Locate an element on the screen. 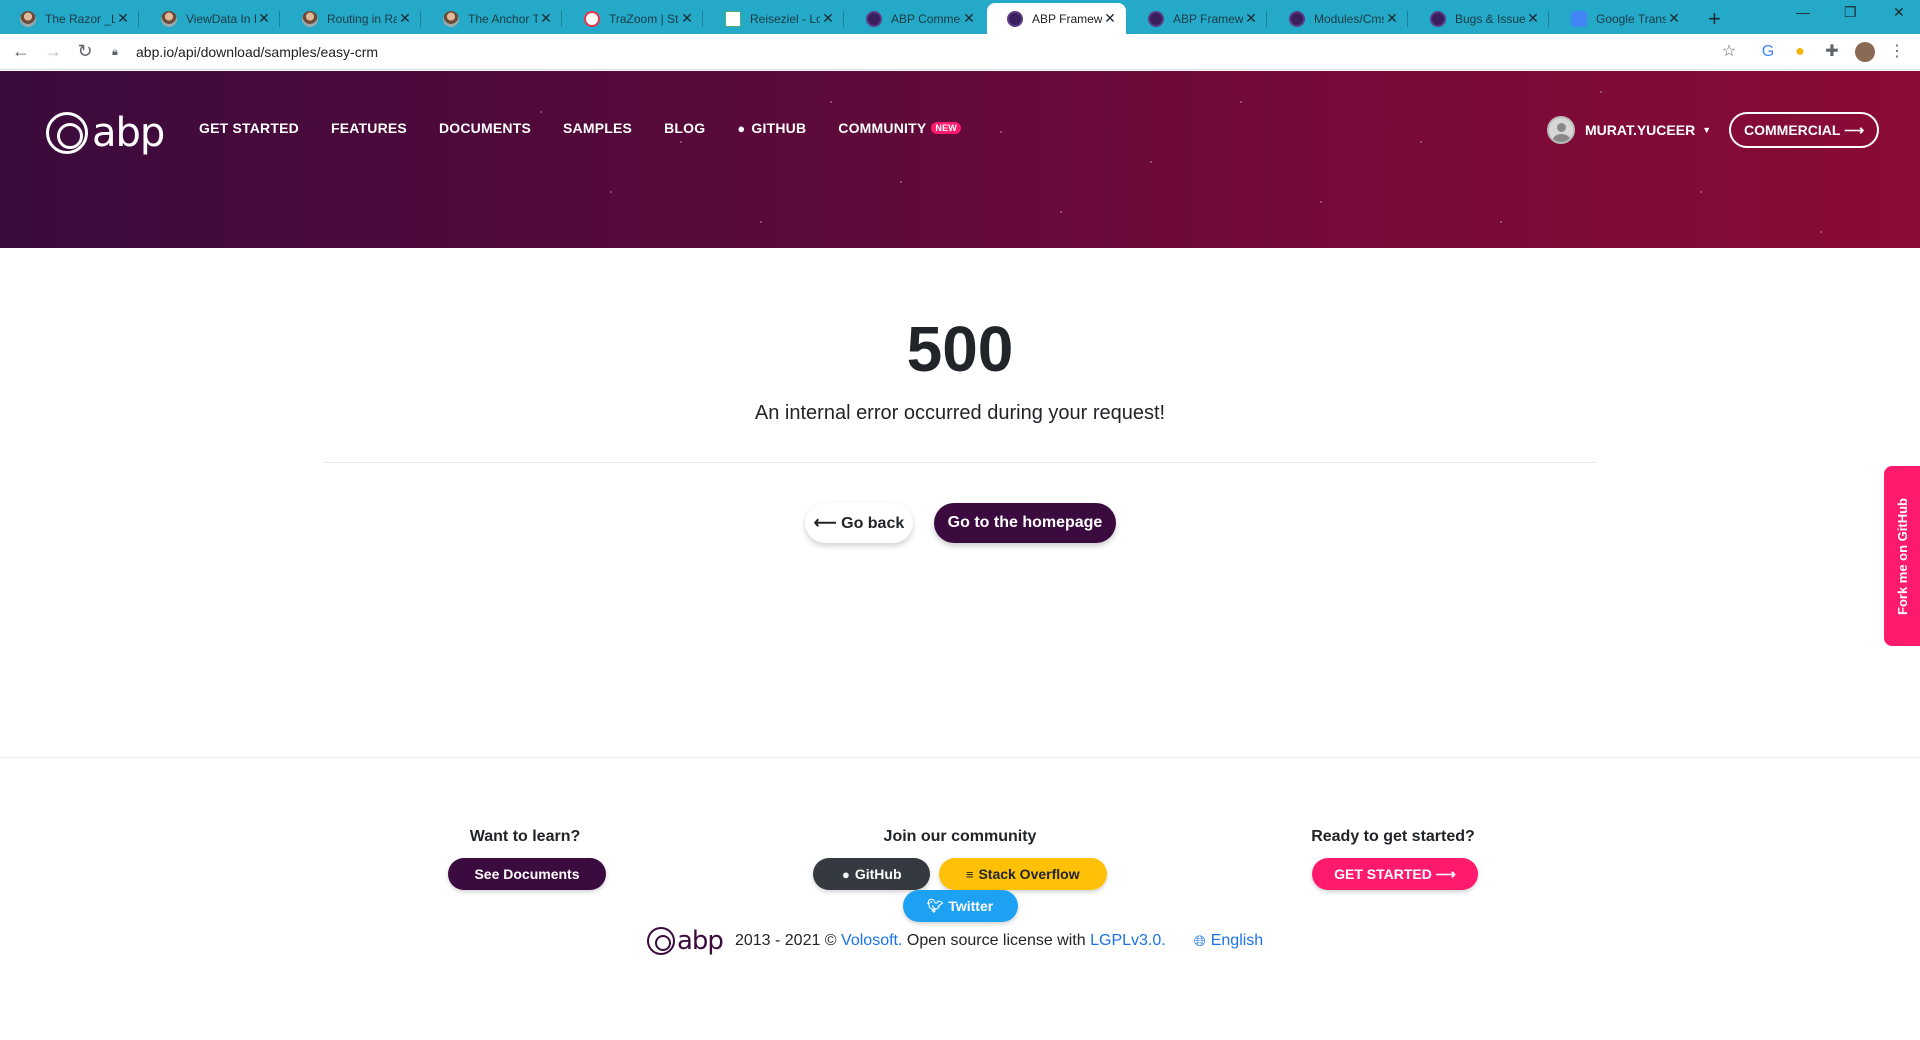 The image size is (1920, 1040). close-window-icon: ✕ is located at coordinates (1899, 12).